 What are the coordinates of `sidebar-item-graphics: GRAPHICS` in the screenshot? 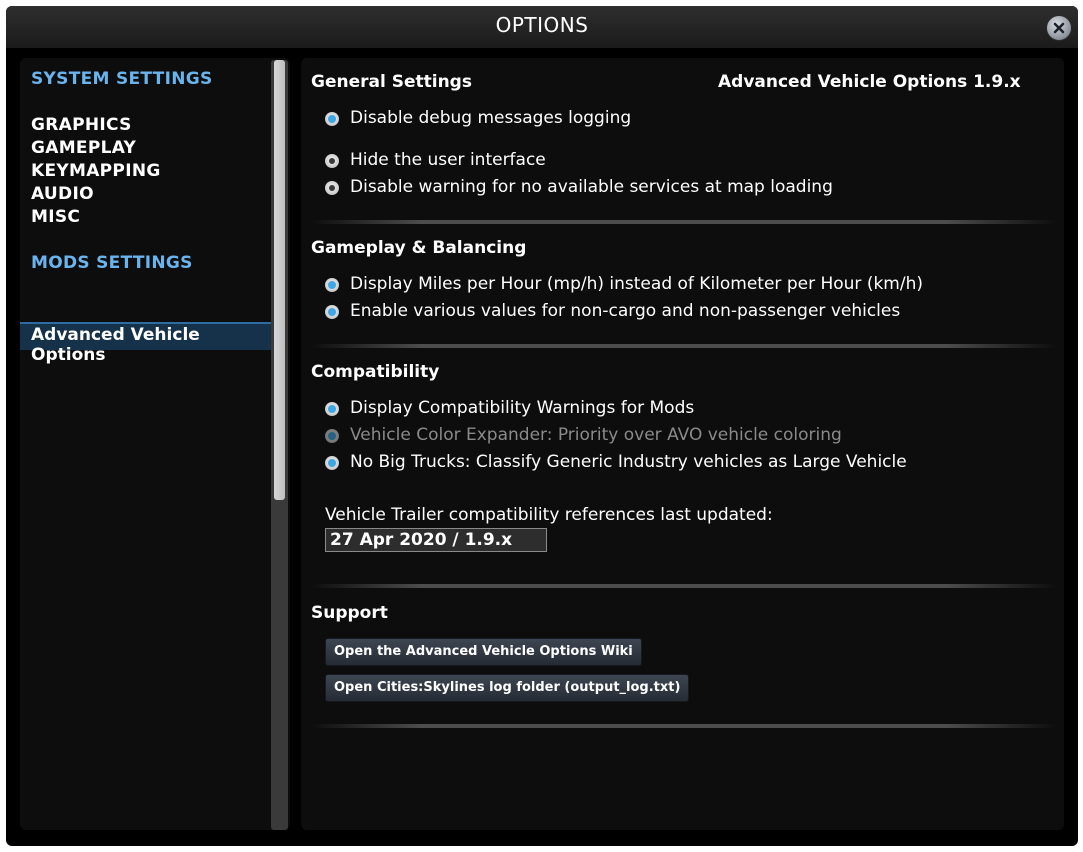 It's located at (81, 125).